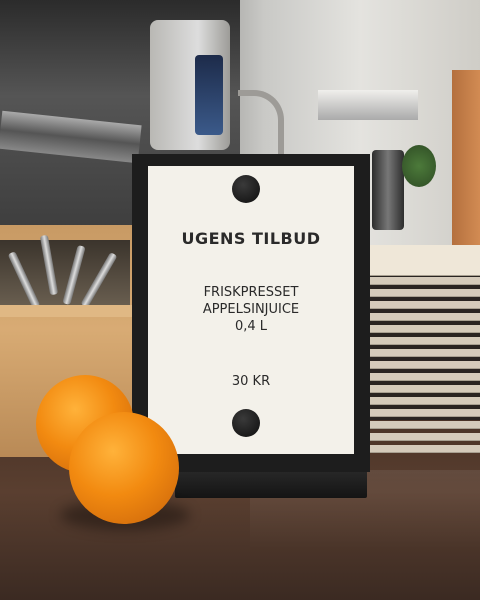  I want to click on paper-sleeve-stack, so click(422, 352).